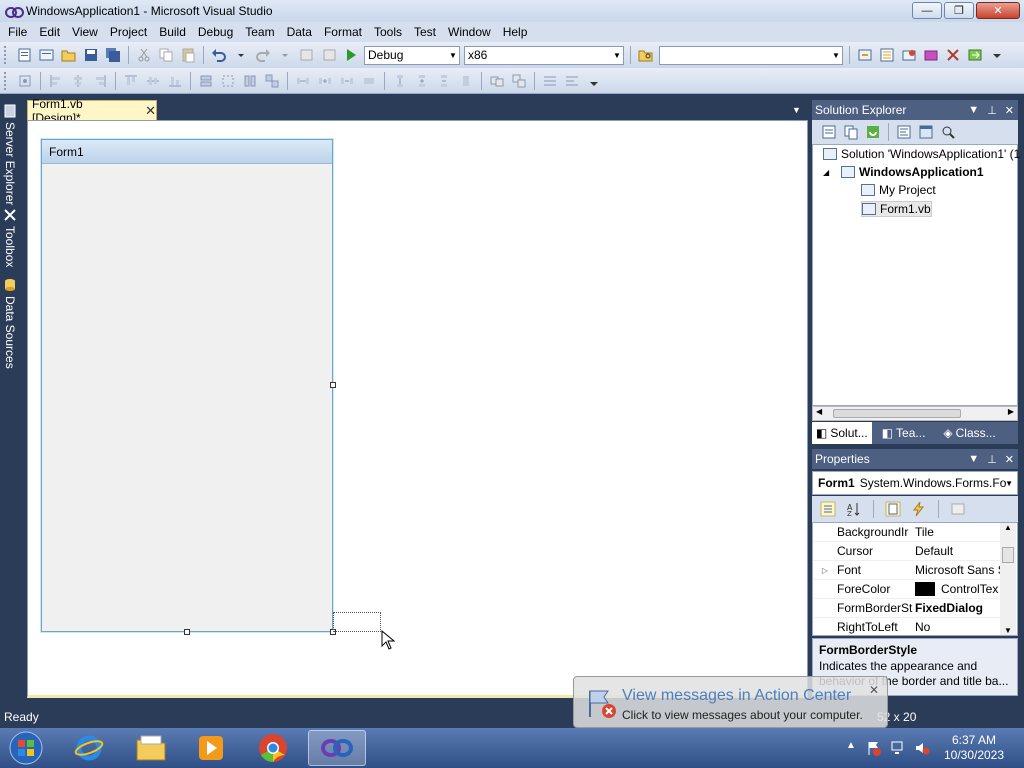 The height and width of the screenshot is (768, 1024). Describe the element at coordinates (959, 10) in the screenshot. I see `maximize-button: ❐` at that location.